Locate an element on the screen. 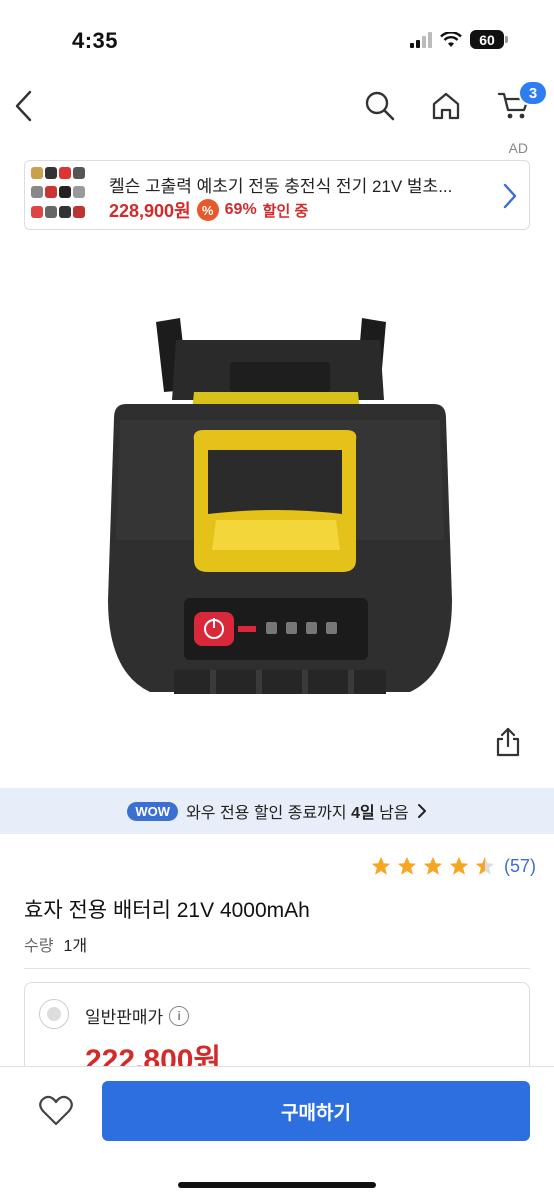 This screenshot has width=554, height=1200. chevron-left-icon is located at coordinates (23, 106).